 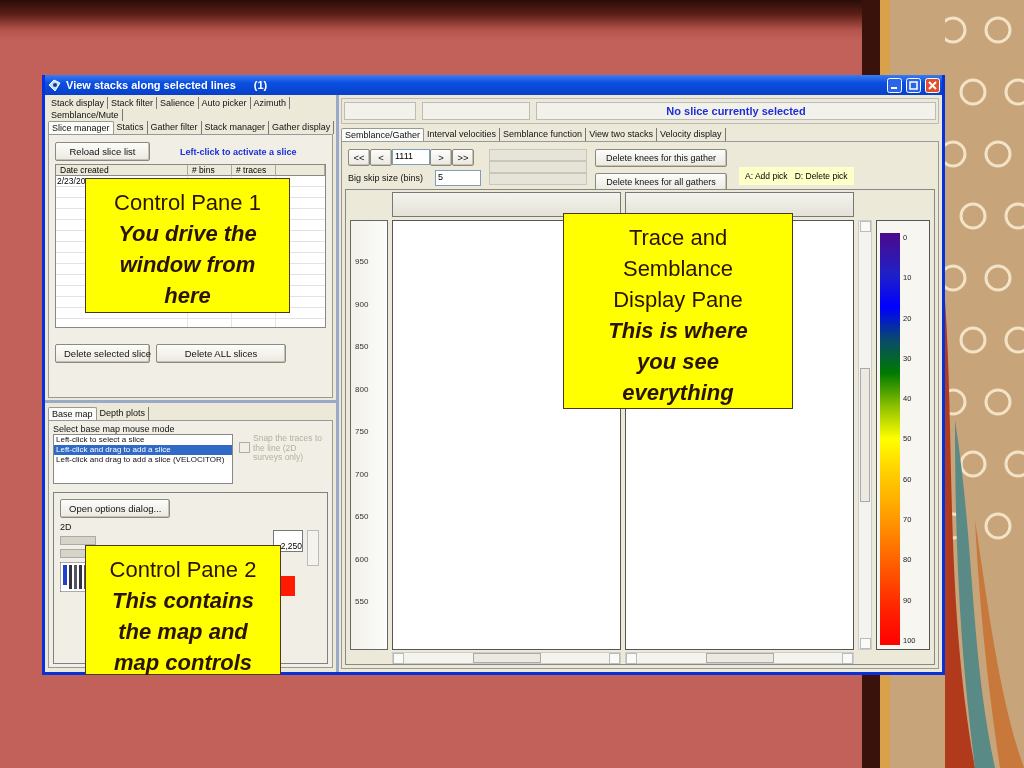 I want to click on tab: Stack filter, so click(x=133, y=103).